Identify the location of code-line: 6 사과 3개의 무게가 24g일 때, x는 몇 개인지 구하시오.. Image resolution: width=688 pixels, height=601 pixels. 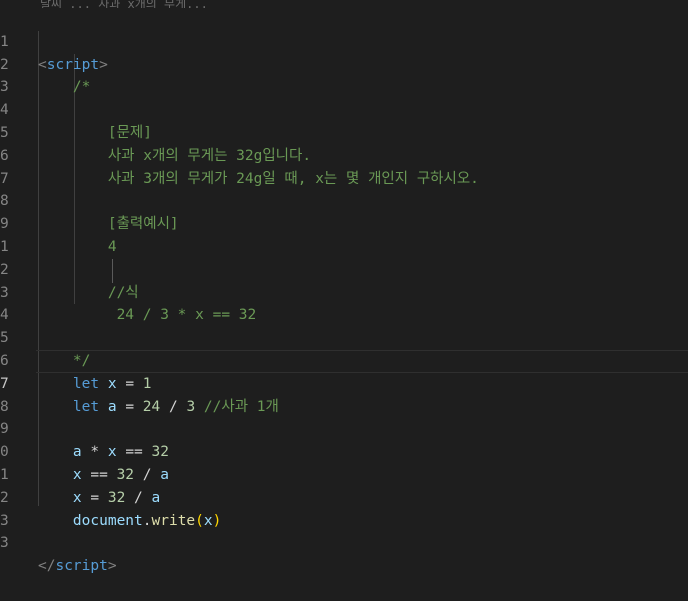
(344, 154).